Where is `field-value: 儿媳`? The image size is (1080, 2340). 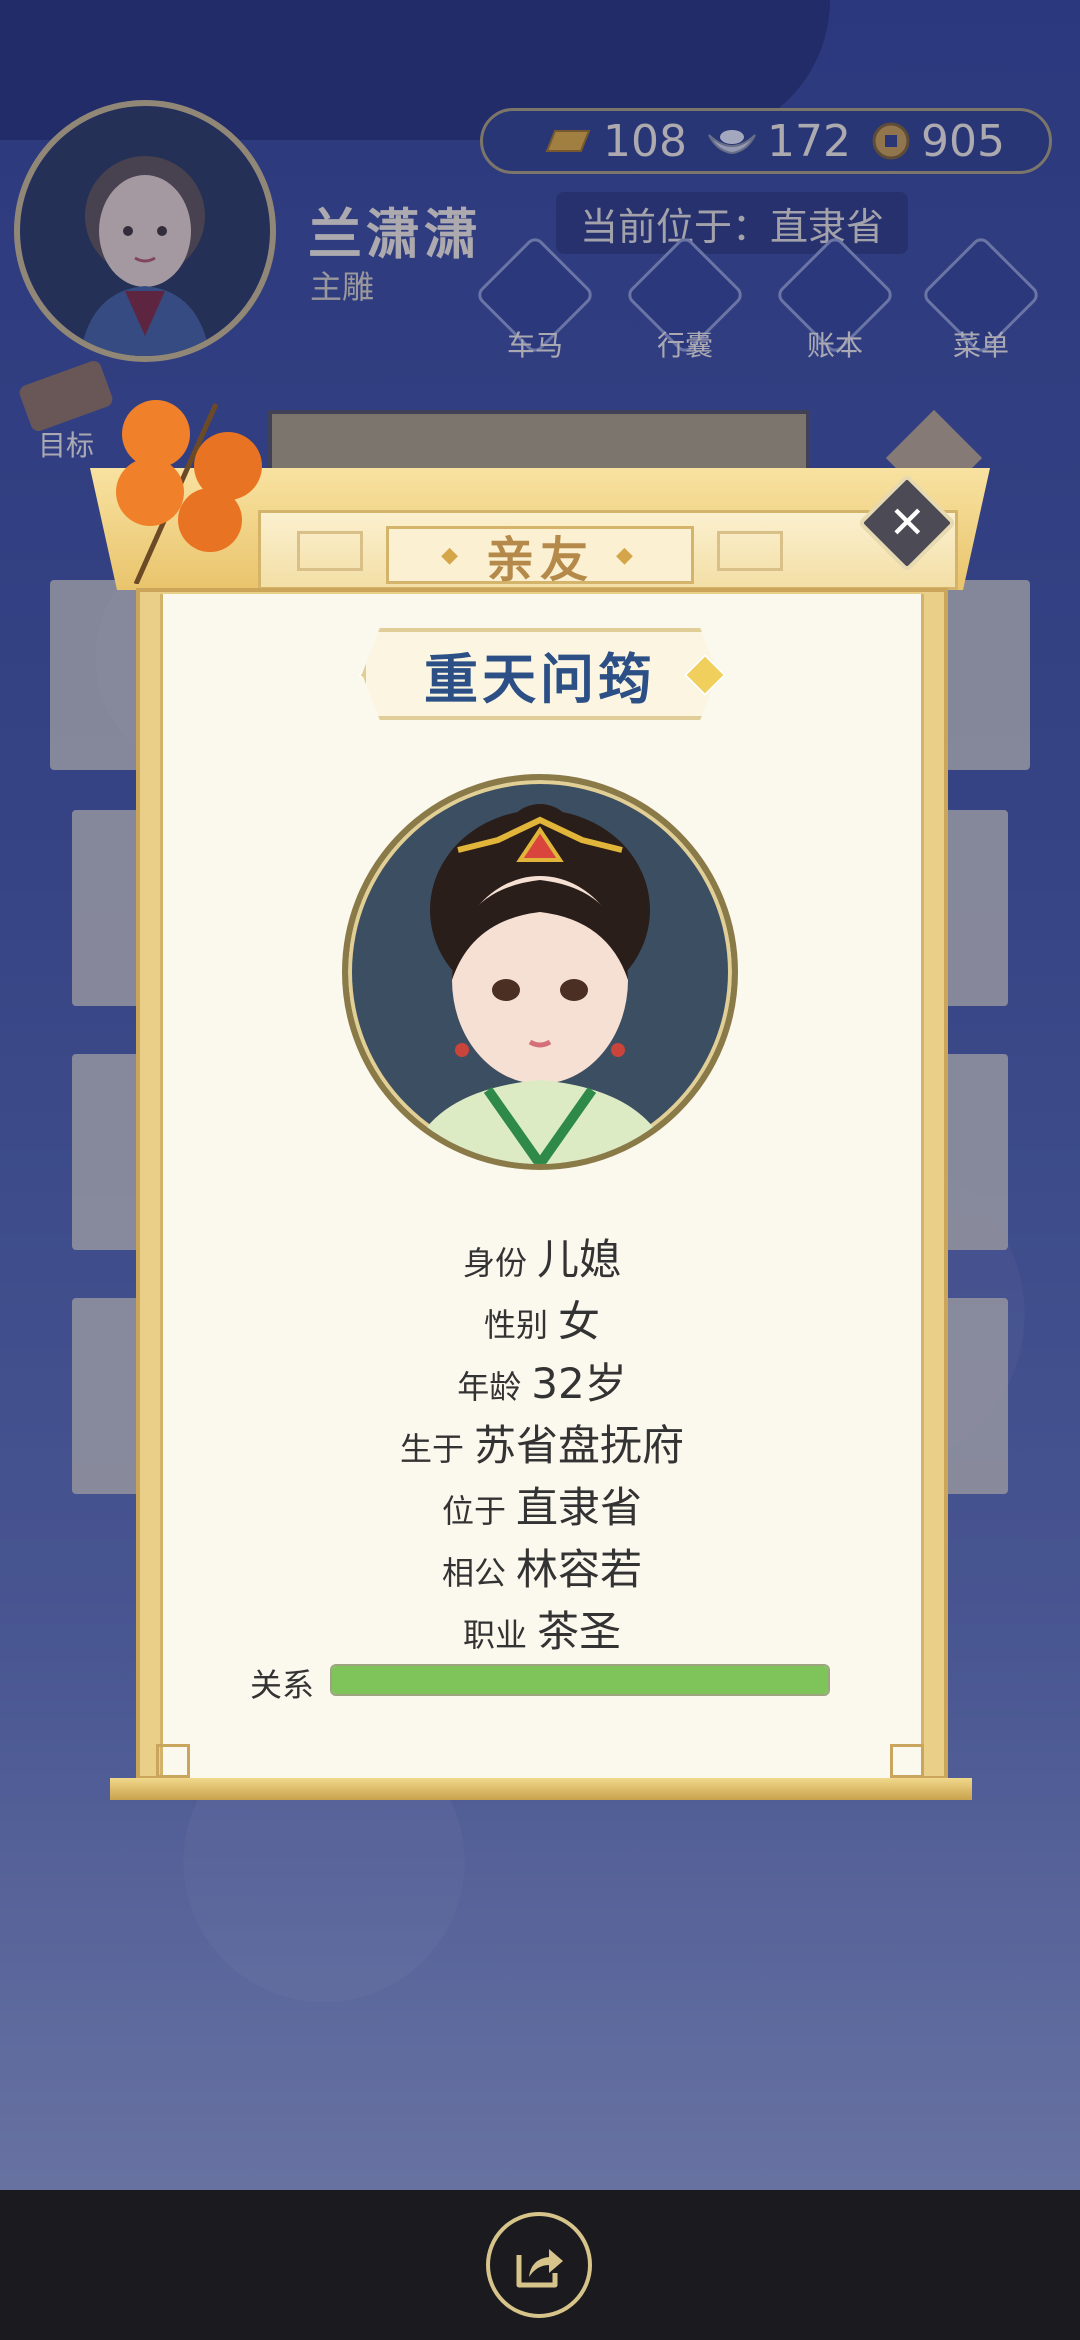
field-value: 儿媳 is located at coordinates (579, 1259).